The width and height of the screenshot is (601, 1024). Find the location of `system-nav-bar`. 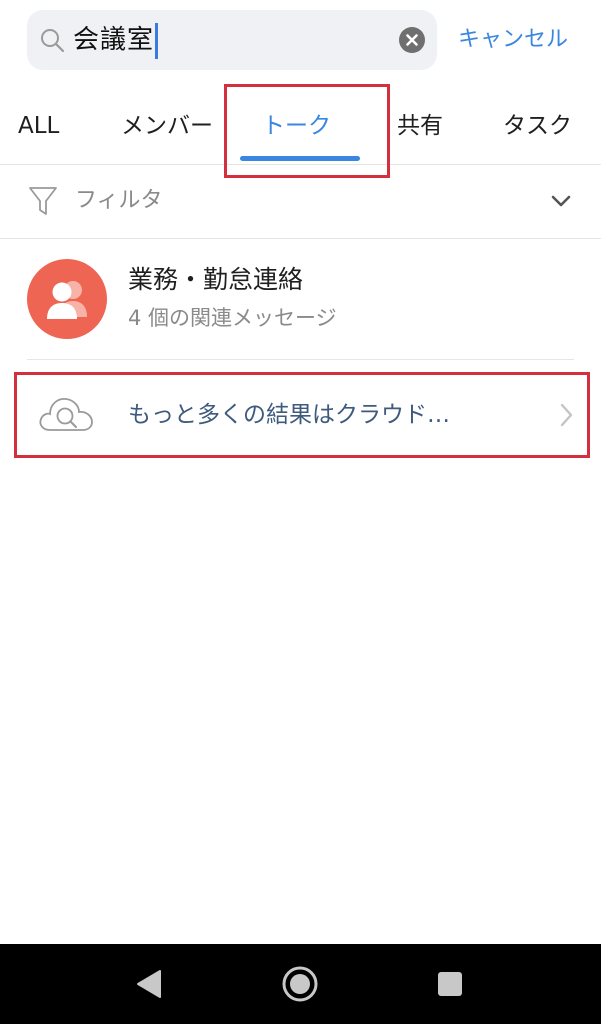

system-nav-bar is located at coordinates (300, 984).